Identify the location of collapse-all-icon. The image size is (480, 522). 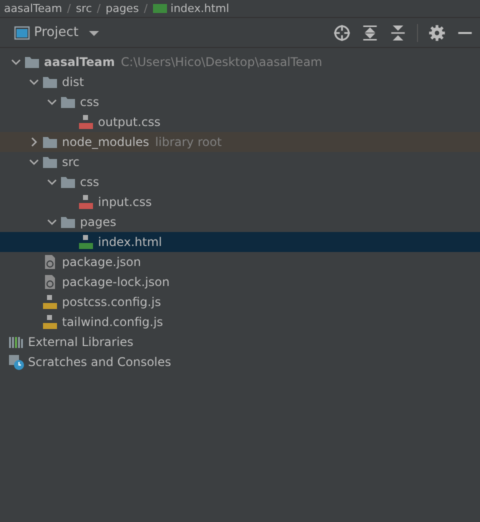
(398, 33).